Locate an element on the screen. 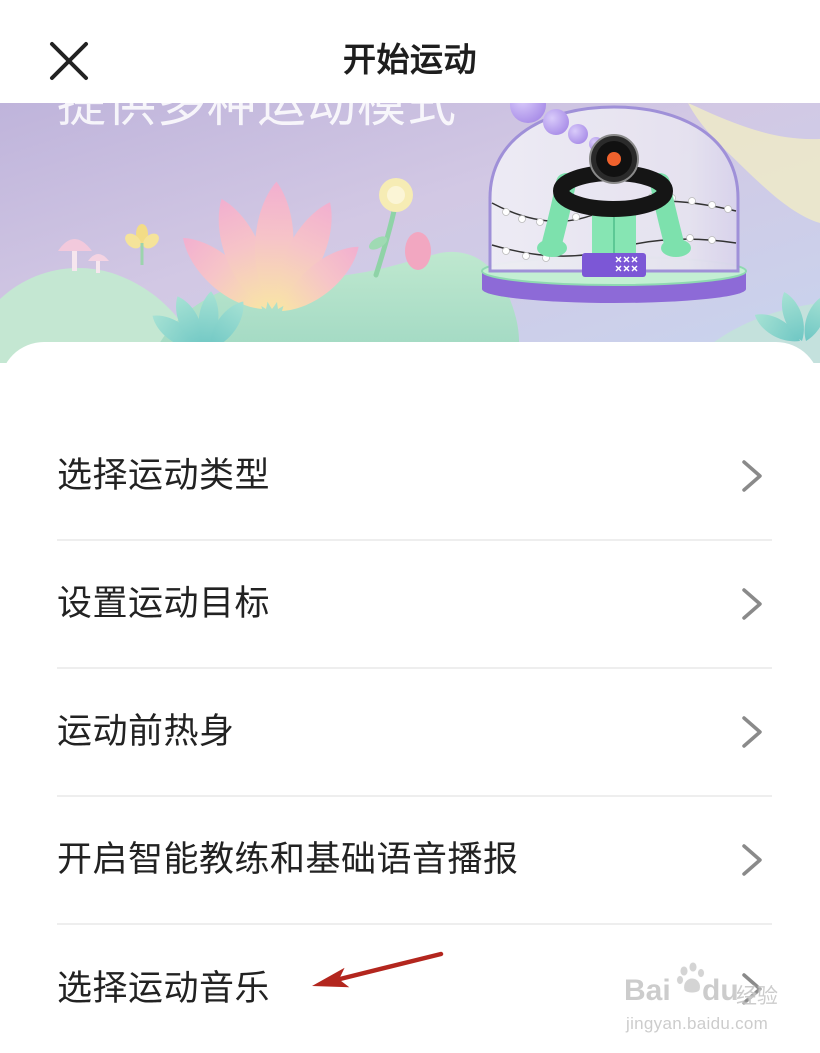 The image size is (820, 1053). menu-item-label: 选择运动类型 is located at coordinates (164, 476).